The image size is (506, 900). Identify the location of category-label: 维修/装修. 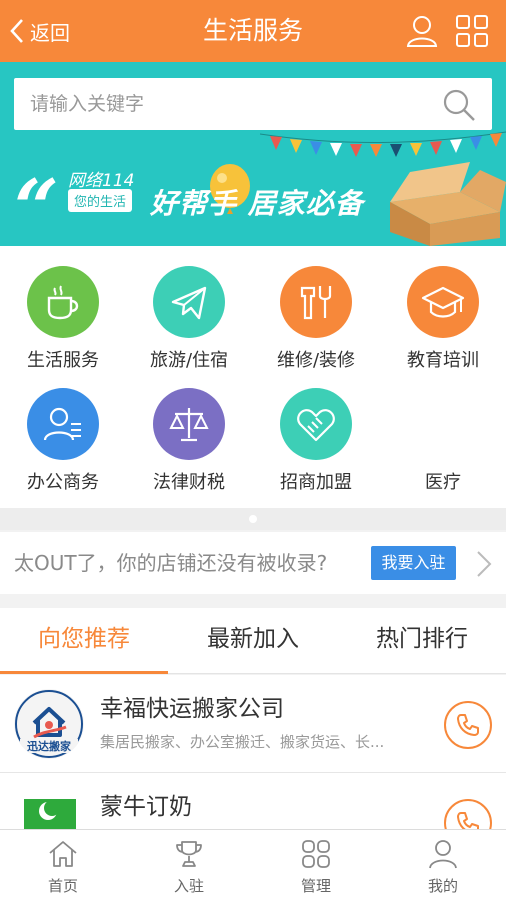
(316, 360).